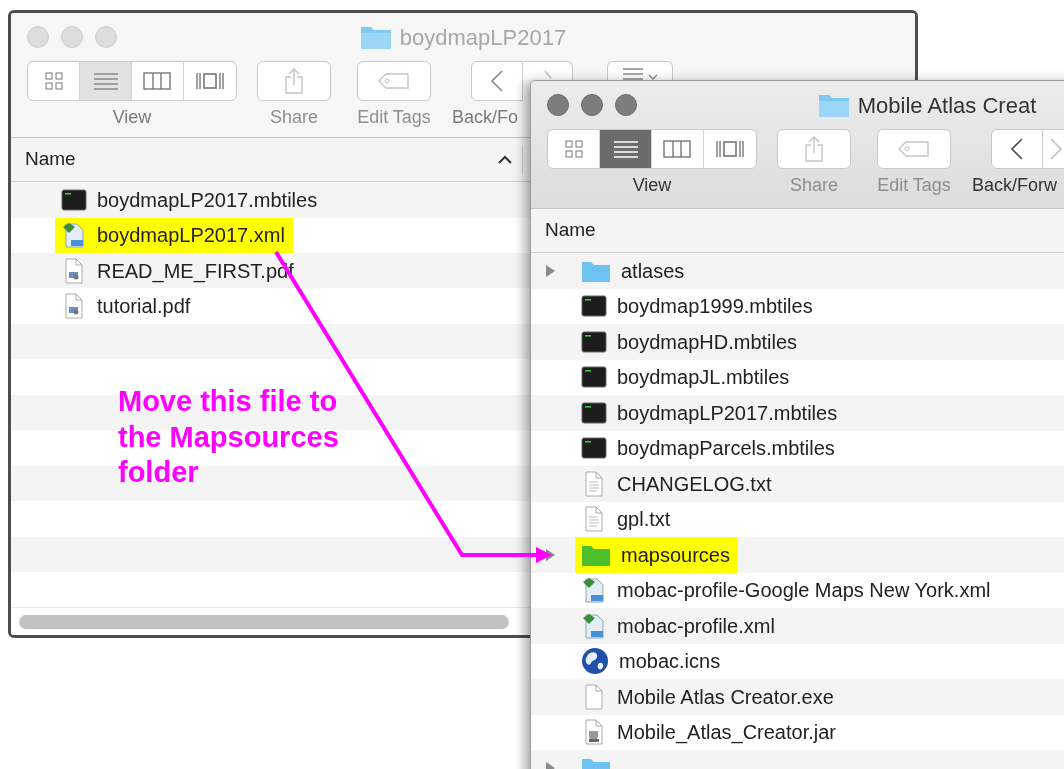 Image resolution: width=1064 pixels, height=769 pixels. I want to click on file-row: atlases, so click(612, 271).